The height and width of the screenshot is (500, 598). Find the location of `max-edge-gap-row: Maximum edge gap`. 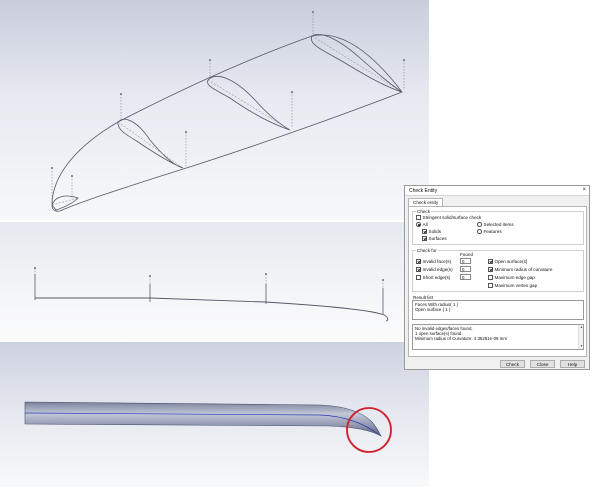

max-edge-gap-row: Maximum edge gap is located at coordinates (511, 277).